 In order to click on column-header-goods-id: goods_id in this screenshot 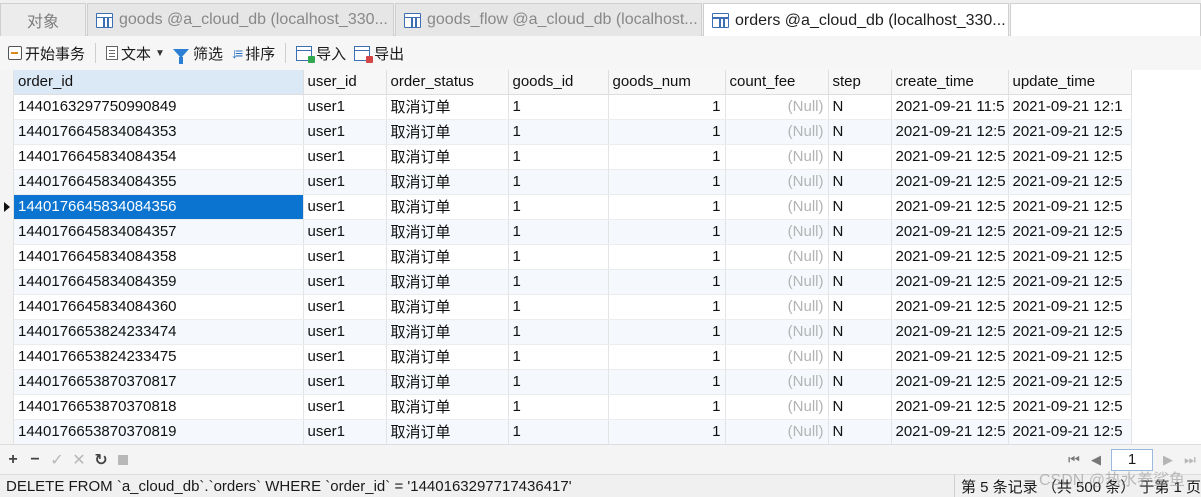, I will do `click(558, 82)`.